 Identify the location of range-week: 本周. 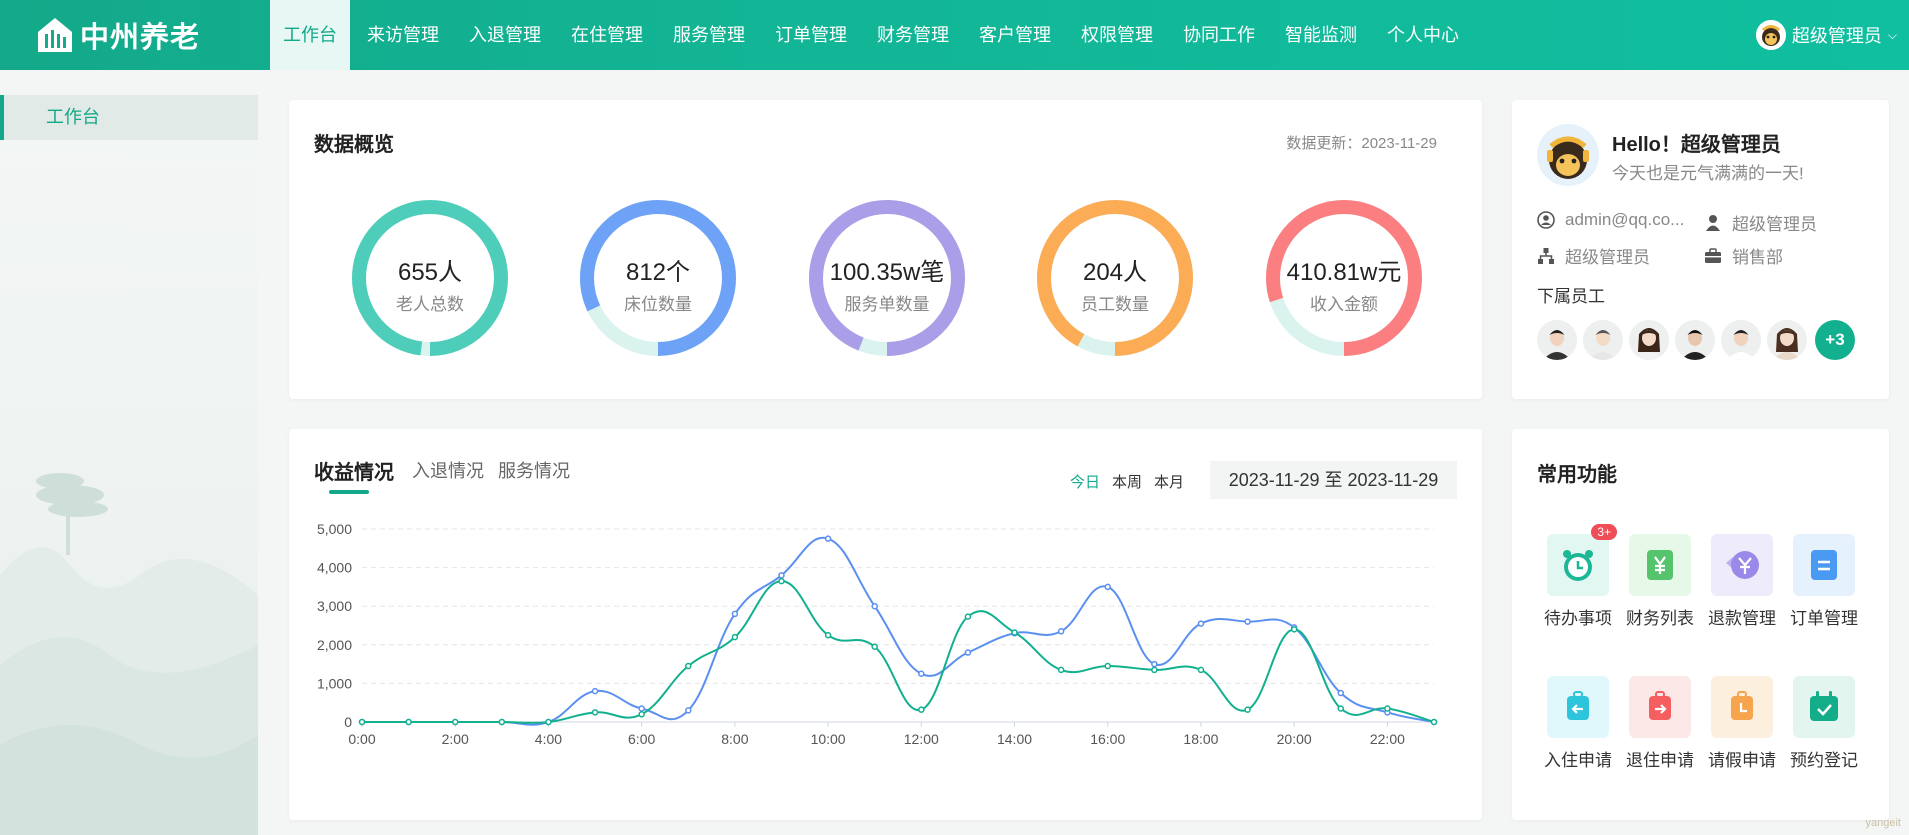
(1127, 481).